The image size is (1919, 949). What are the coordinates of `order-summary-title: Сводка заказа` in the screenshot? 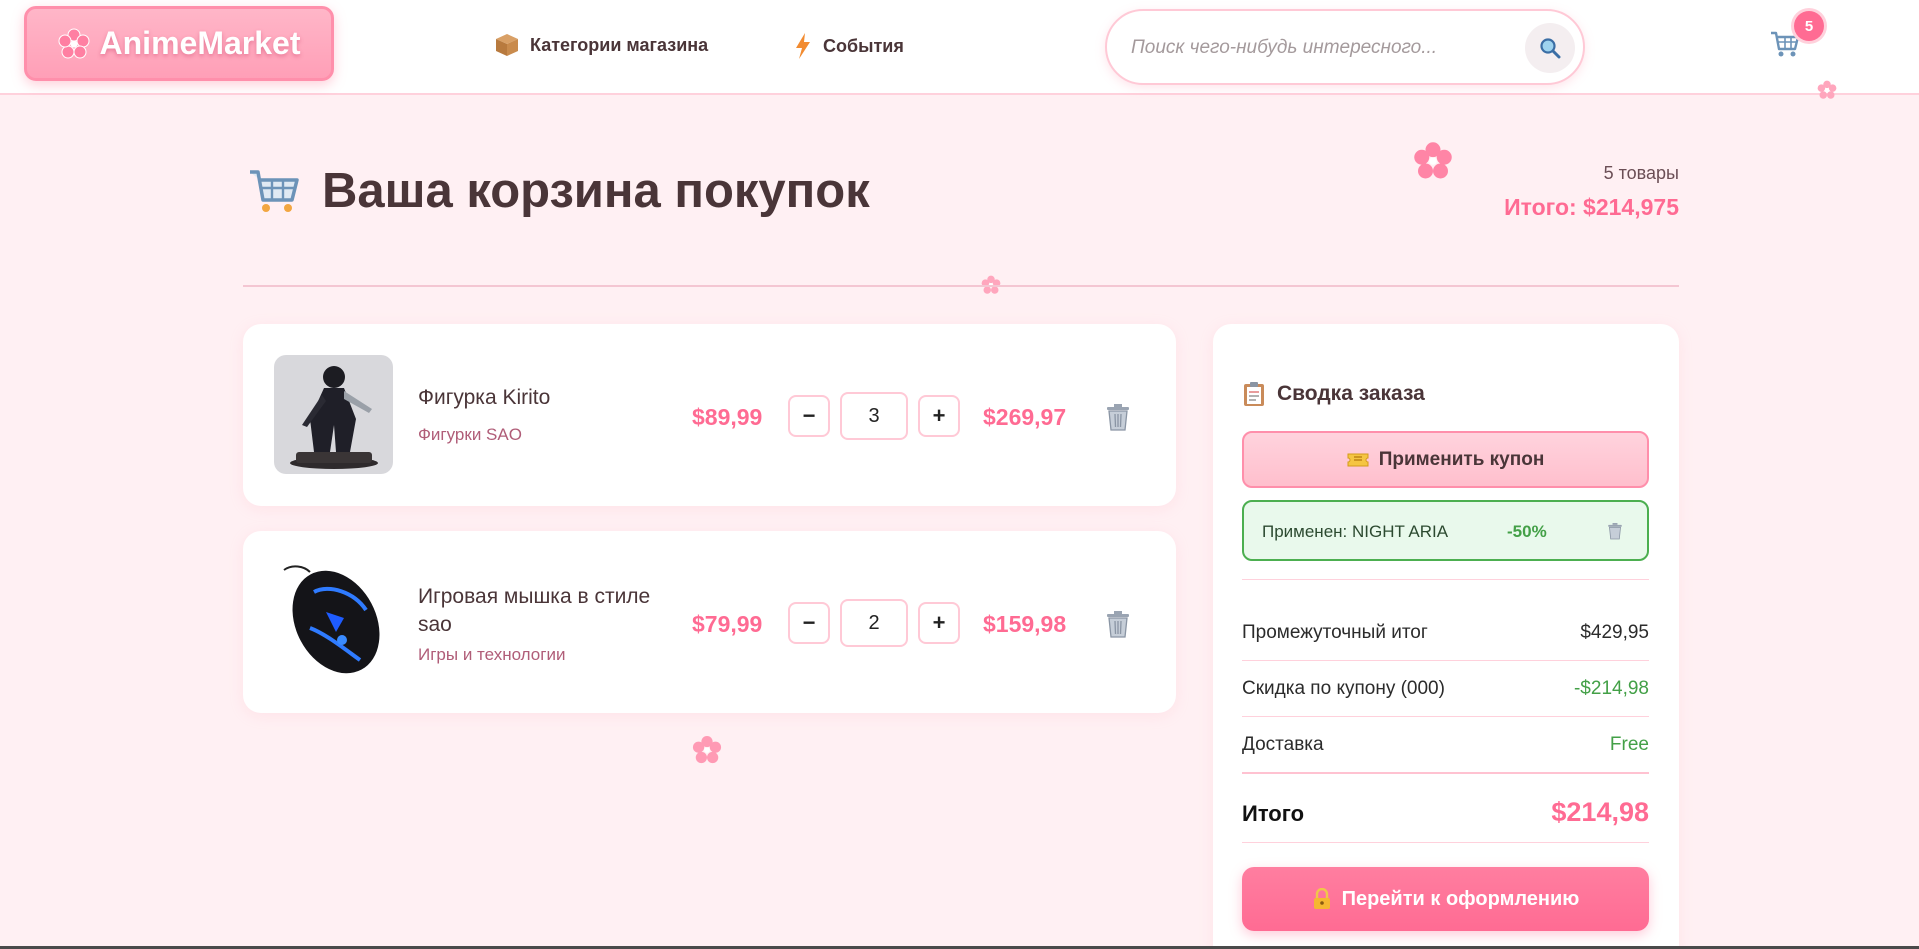 It's located at (1351, 393).